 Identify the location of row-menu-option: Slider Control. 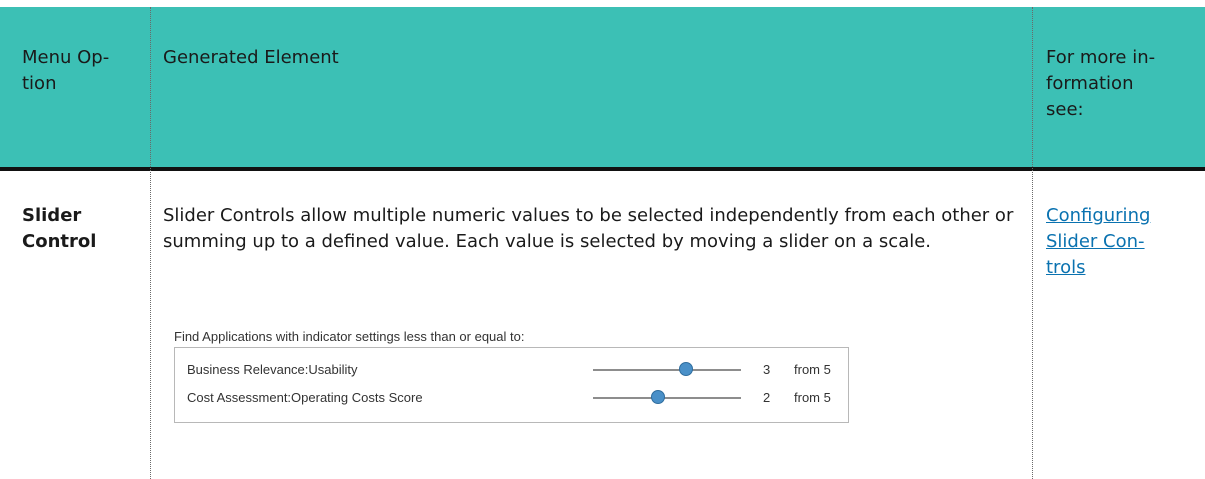
(59, 228).